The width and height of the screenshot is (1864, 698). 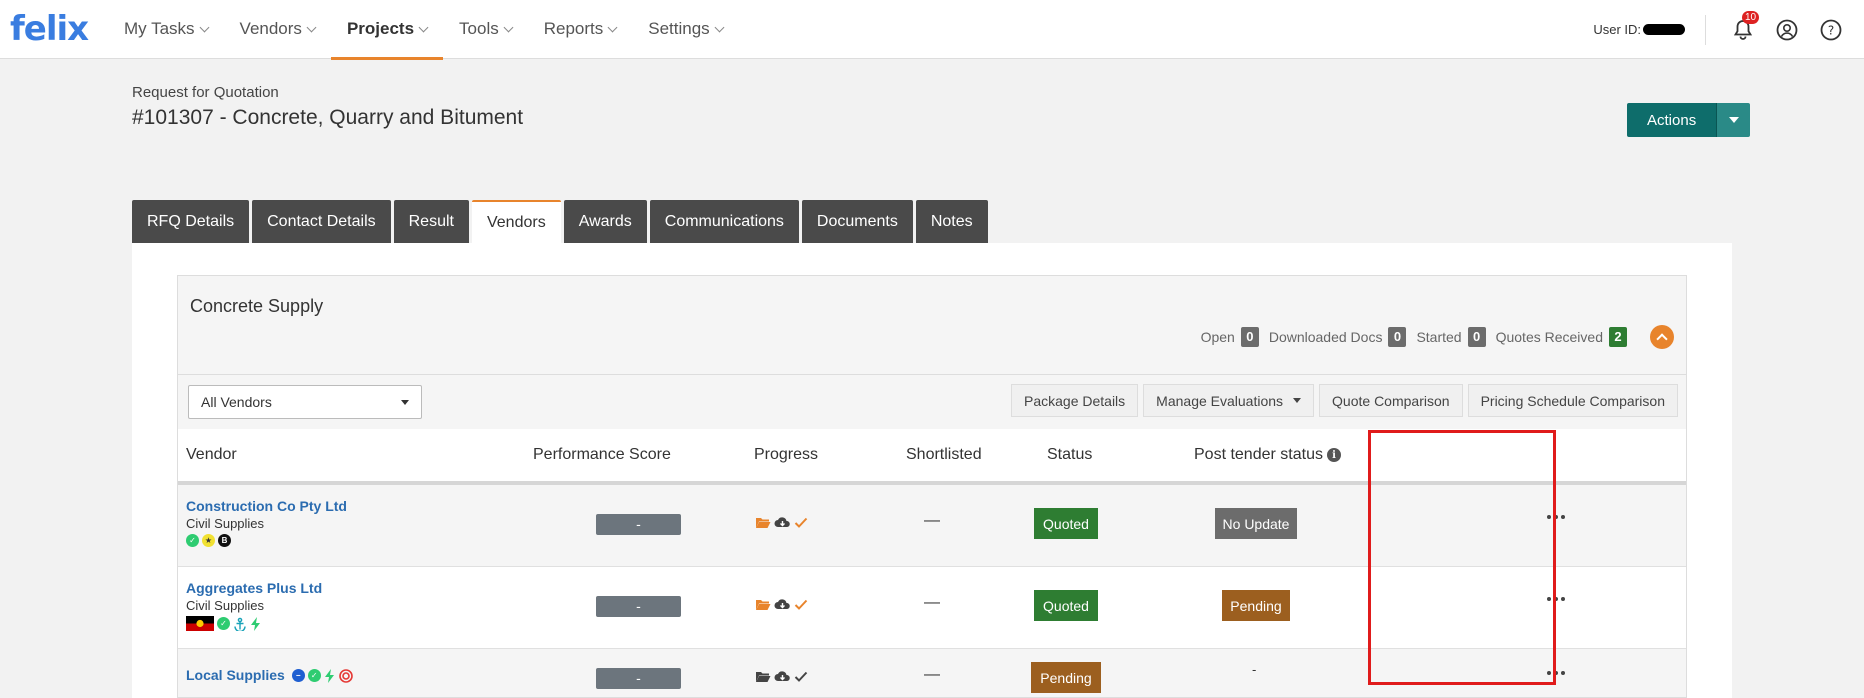 I want to click on nav-reports: Reports, so click(x=580, y=29).